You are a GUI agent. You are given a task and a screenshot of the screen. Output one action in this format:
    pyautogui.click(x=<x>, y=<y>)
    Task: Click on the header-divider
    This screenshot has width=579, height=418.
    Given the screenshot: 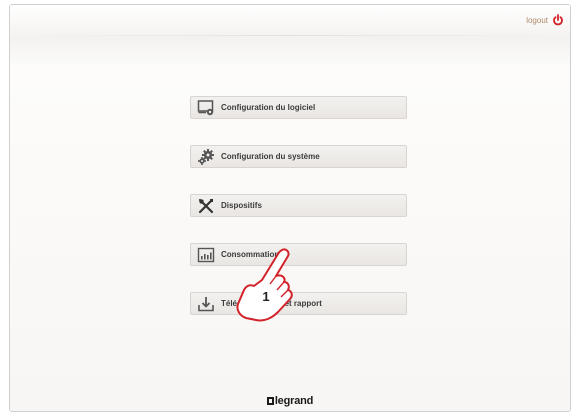 What is the action you would take?
    pyautogui.click(x=290, y=35)
    